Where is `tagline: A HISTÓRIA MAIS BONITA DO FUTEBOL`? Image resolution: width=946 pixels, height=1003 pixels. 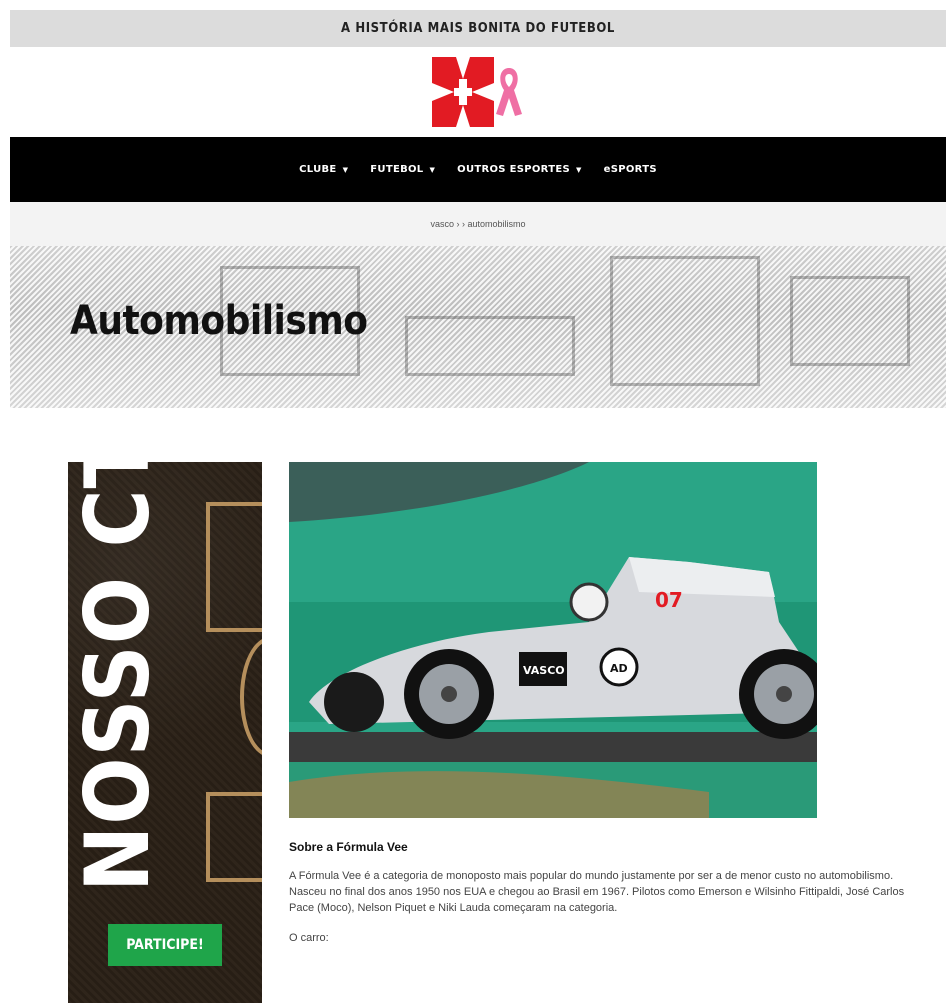 tagline: A HISTÓRIA MAIS BONITA DO FUTEBOL is located at coordinates (478, 28).